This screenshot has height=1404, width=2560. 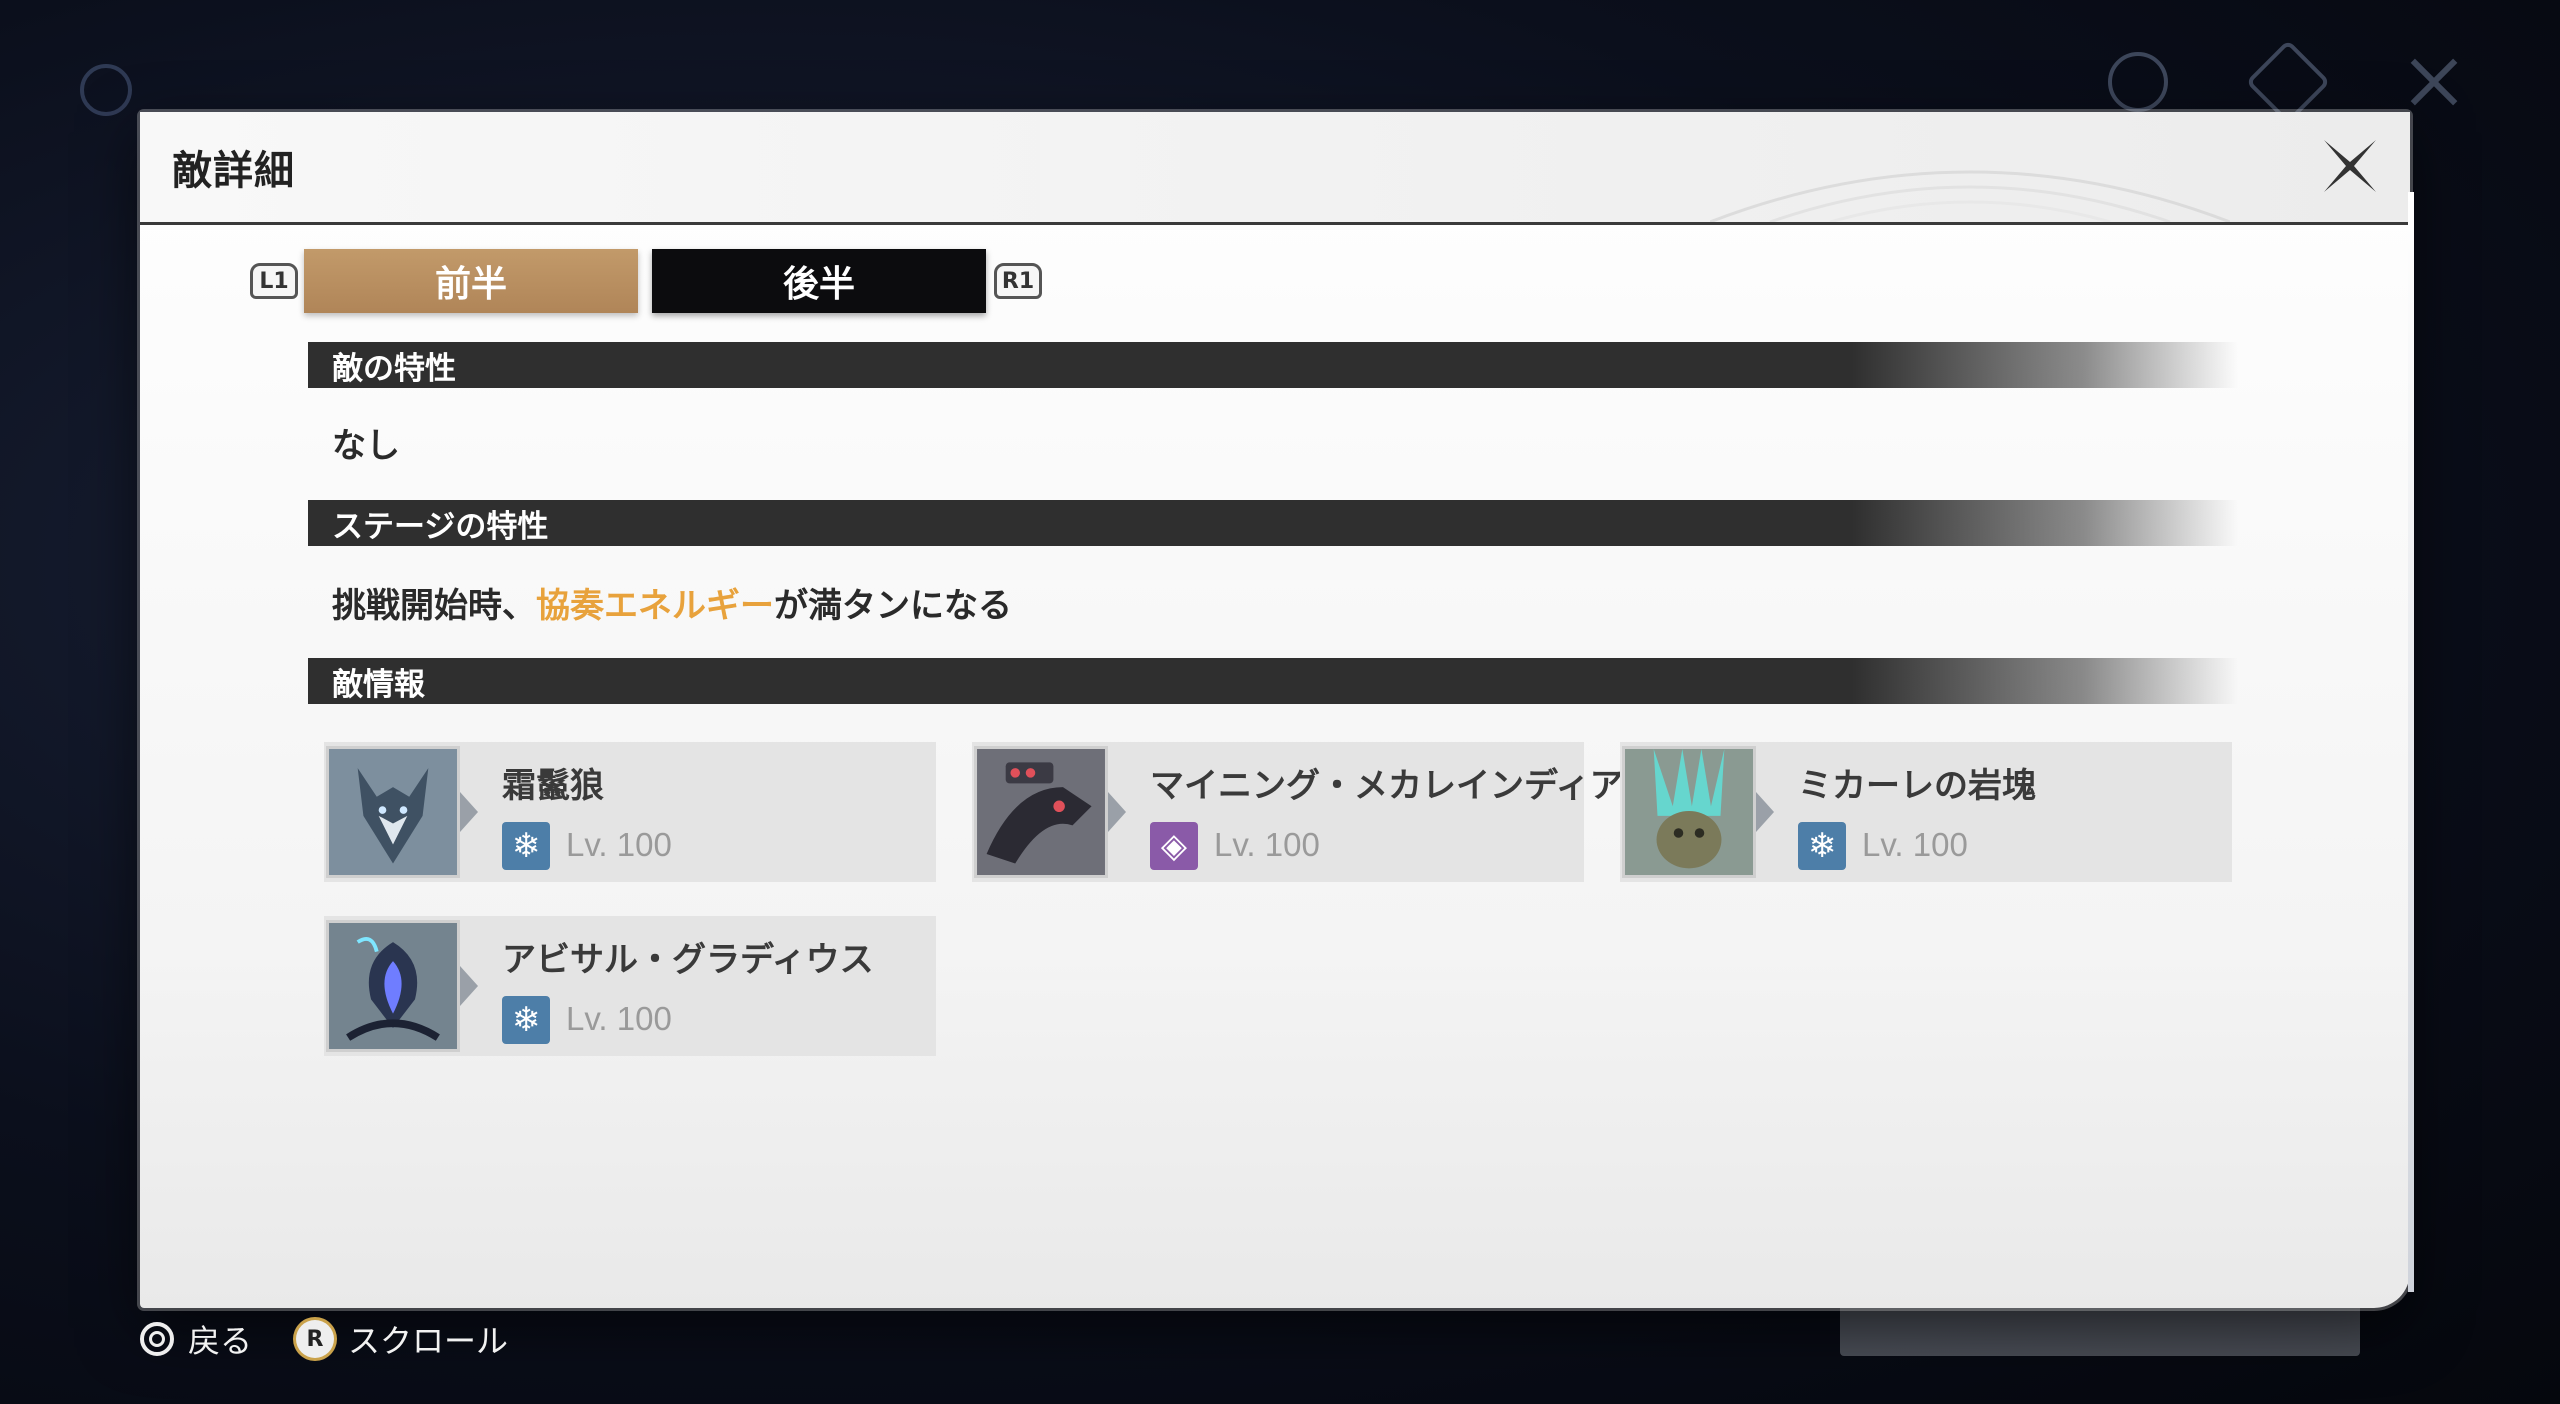 What do you see at coordinates (315, 1339) in the screenshot?
I see `right-stick-icon: R` at bounding box center [315, 1339].